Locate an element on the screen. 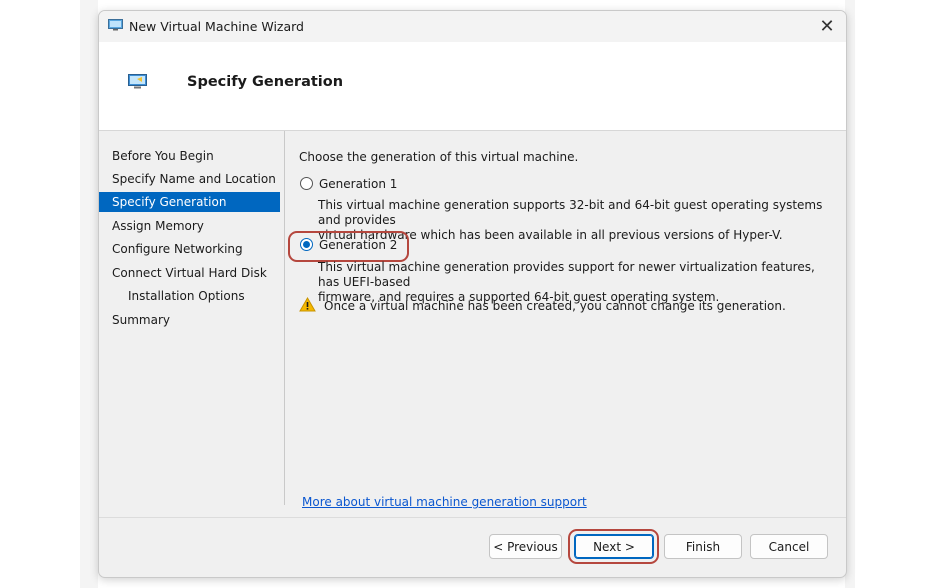 This screenshot has height=588, width=933. cancel-button: Cancel is located at coordinates (789, 546).